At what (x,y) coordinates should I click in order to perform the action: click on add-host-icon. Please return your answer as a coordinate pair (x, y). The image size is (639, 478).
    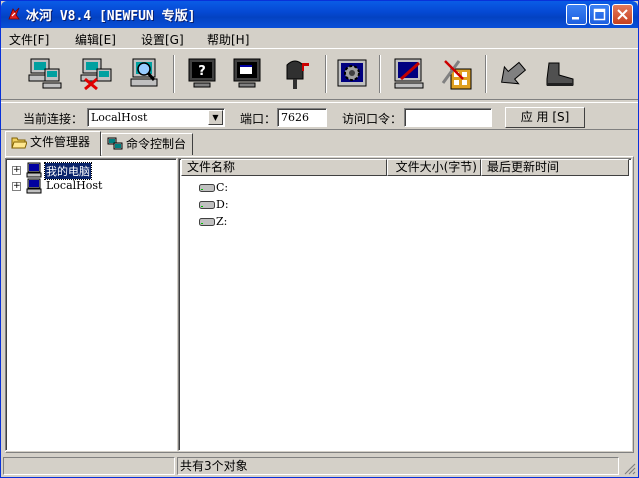
    Looking at the image, I should click on (45, 73).